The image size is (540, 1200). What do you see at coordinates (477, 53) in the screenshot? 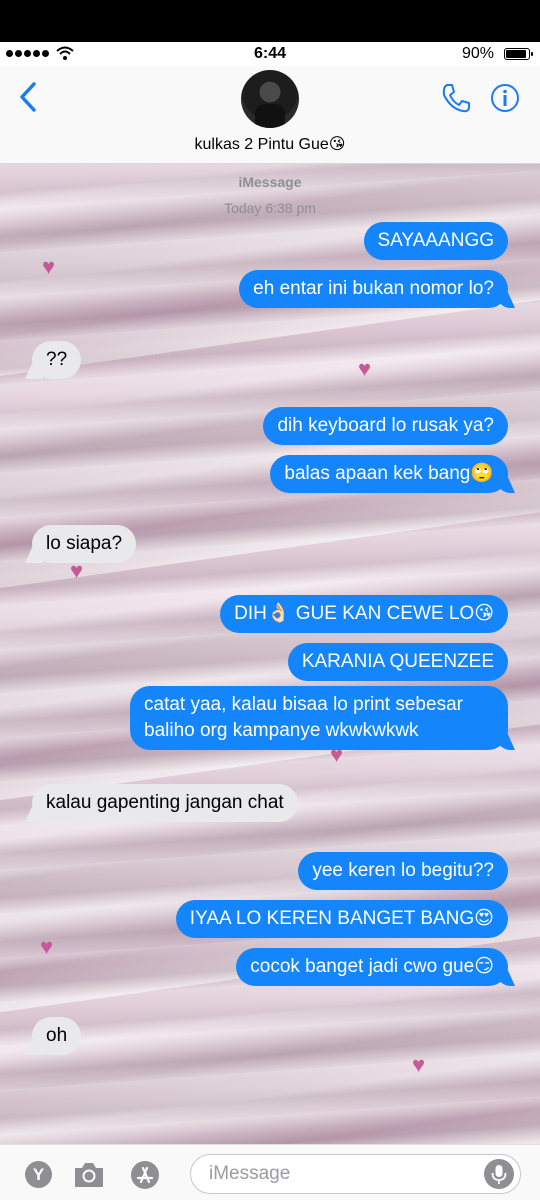
I see `battery-percentage: 90%` at bounding box center [477, 53].